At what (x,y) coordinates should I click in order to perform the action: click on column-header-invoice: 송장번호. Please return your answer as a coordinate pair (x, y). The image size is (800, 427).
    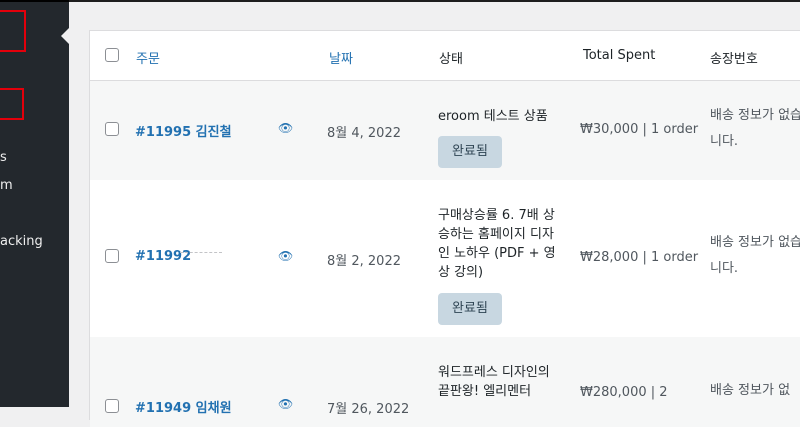
    Looking at the image, I should click on (734, 59).